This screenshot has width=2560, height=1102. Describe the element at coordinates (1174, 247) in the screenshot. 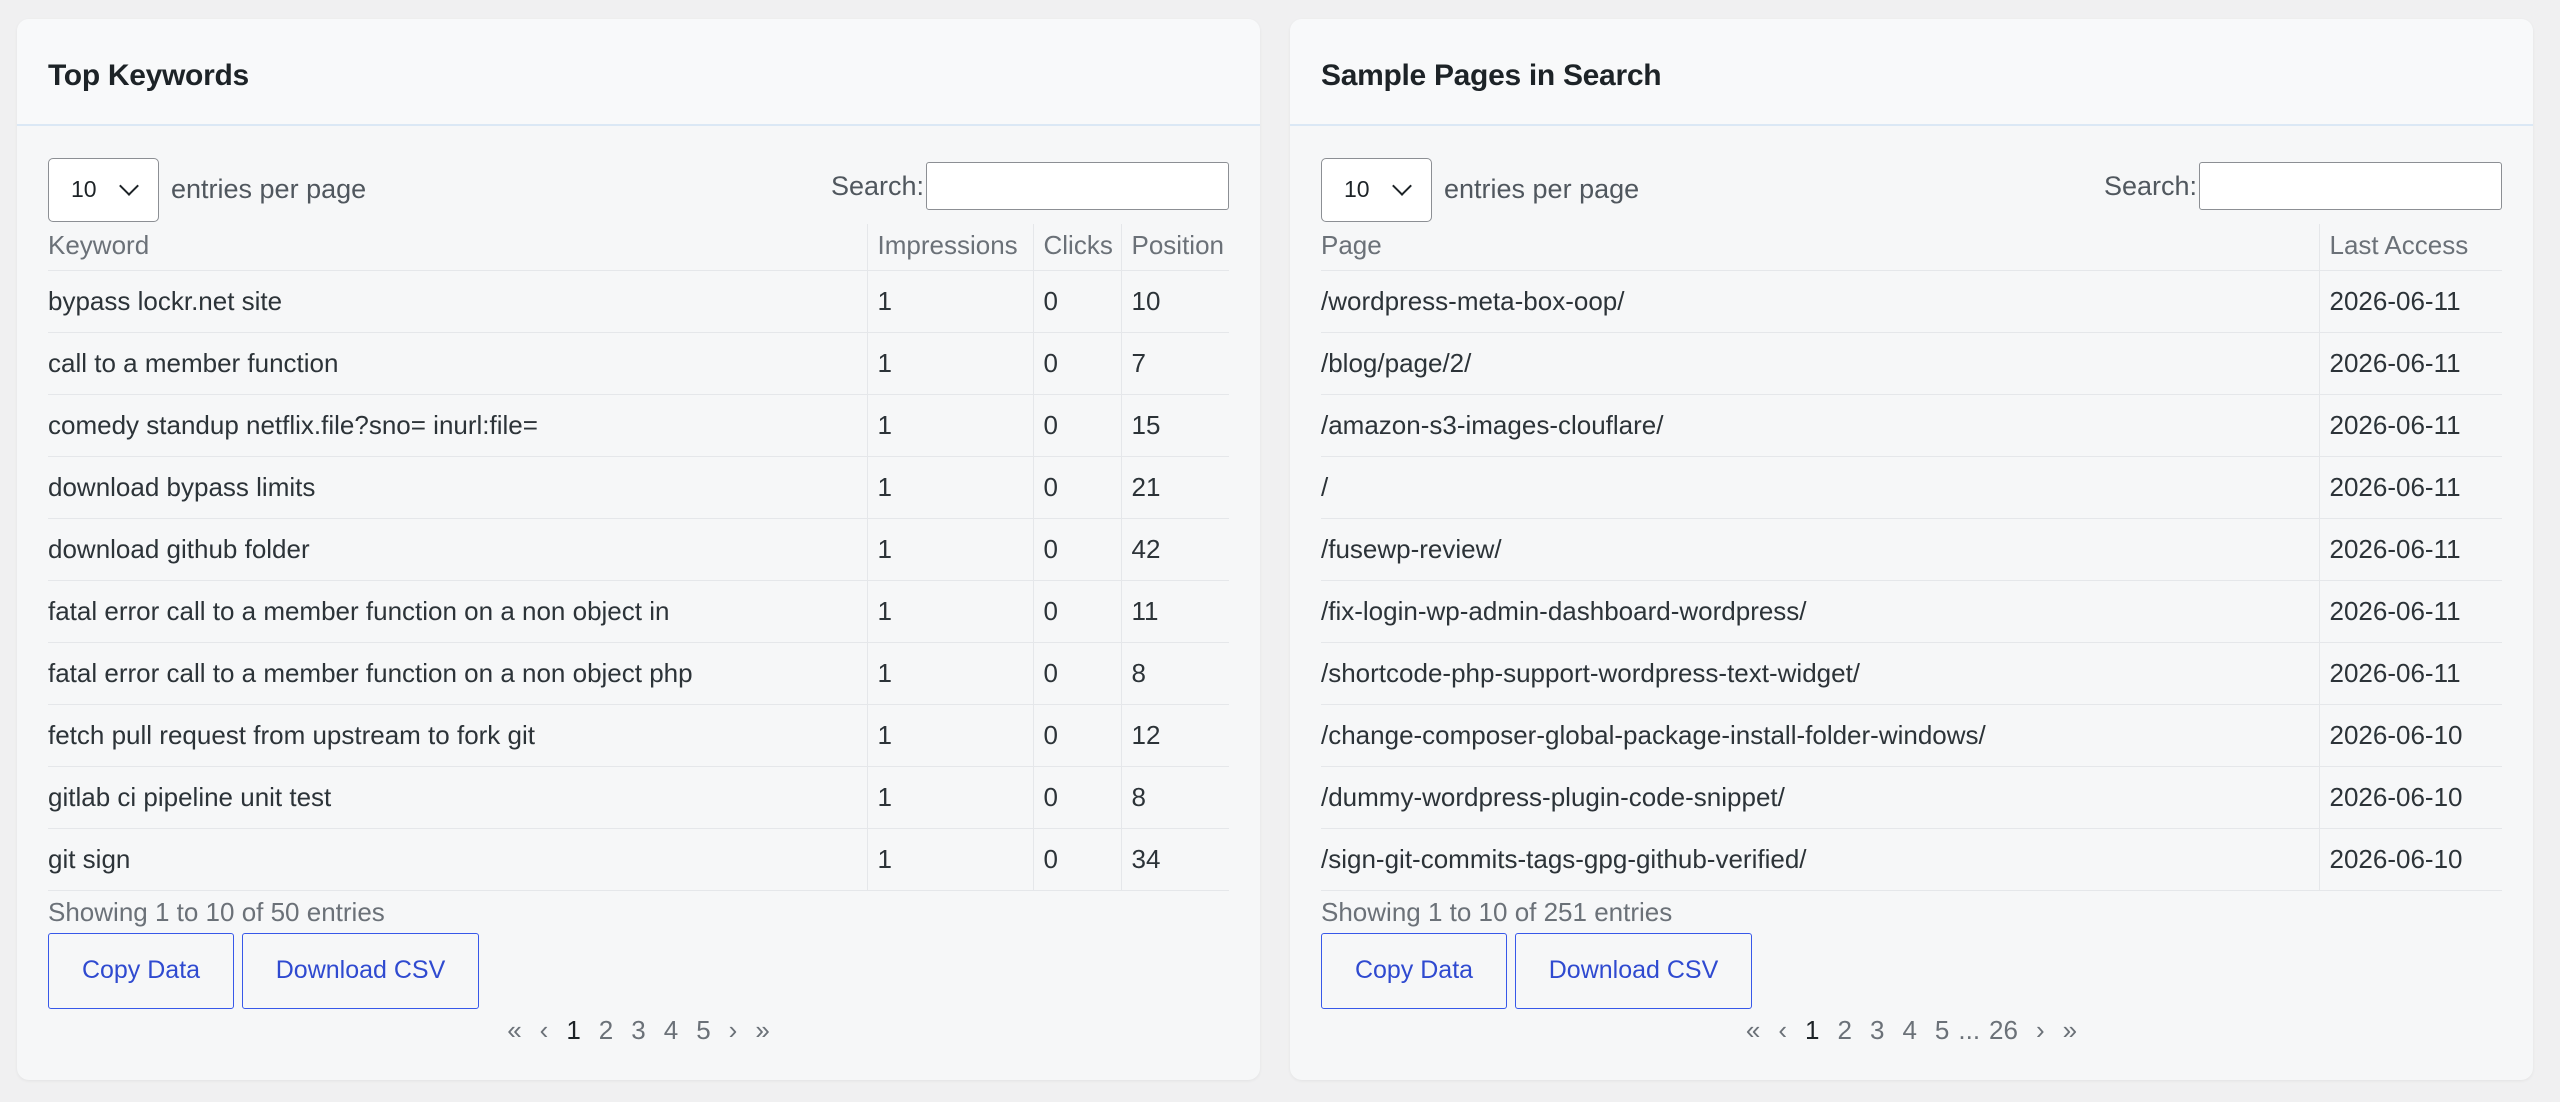

I see `column-header-position: Position` at that location.